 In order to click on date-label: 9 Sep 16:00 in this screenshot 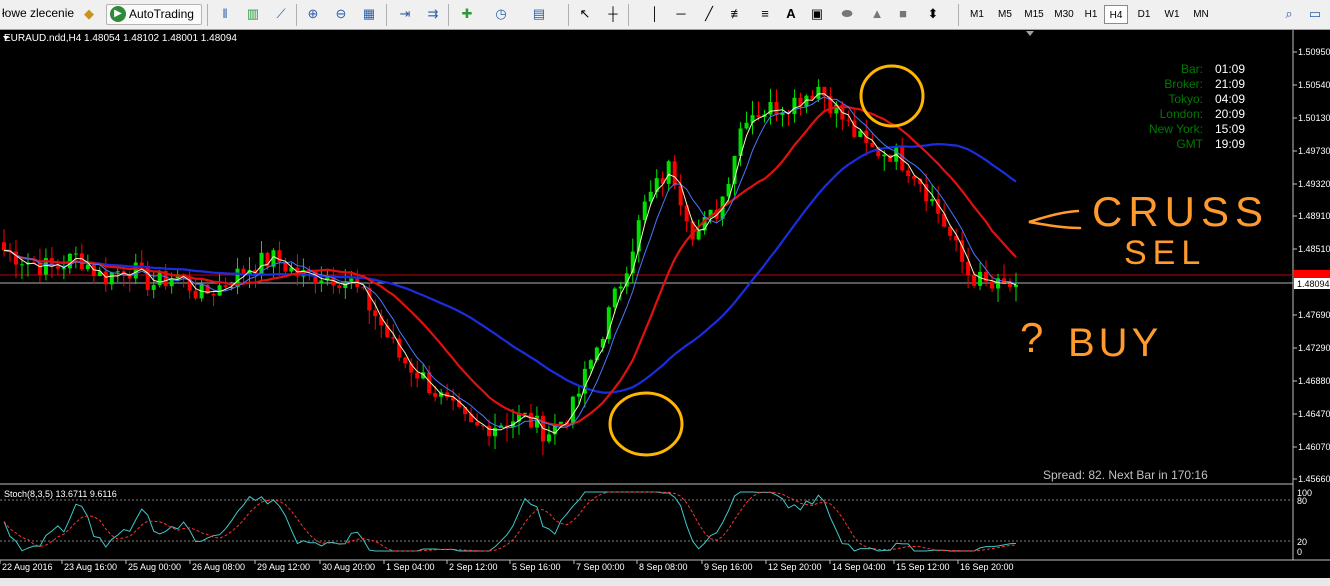, I will do `click(728, 567)`.